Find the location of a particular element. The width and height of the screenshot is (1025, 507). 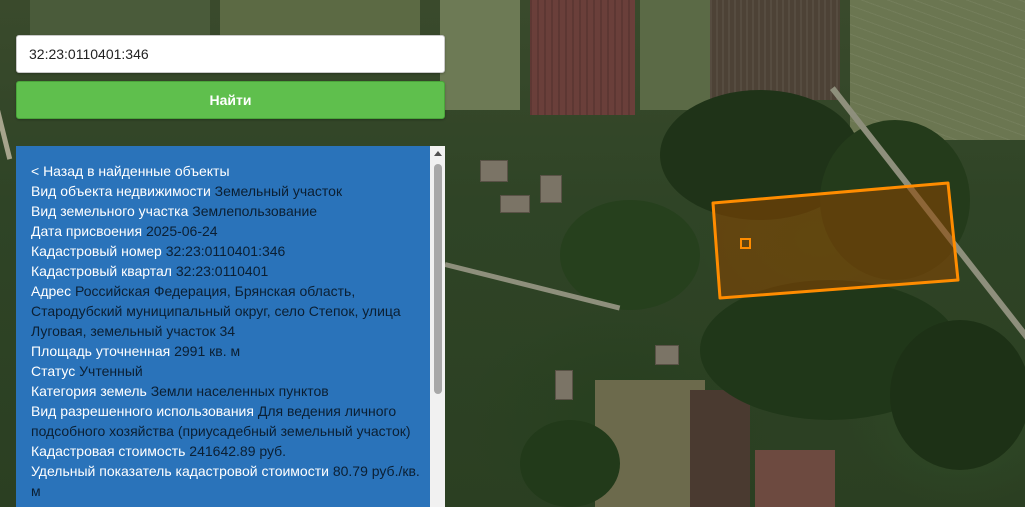

info-key: Площадь уточненная is located at coordinates (101, 351).